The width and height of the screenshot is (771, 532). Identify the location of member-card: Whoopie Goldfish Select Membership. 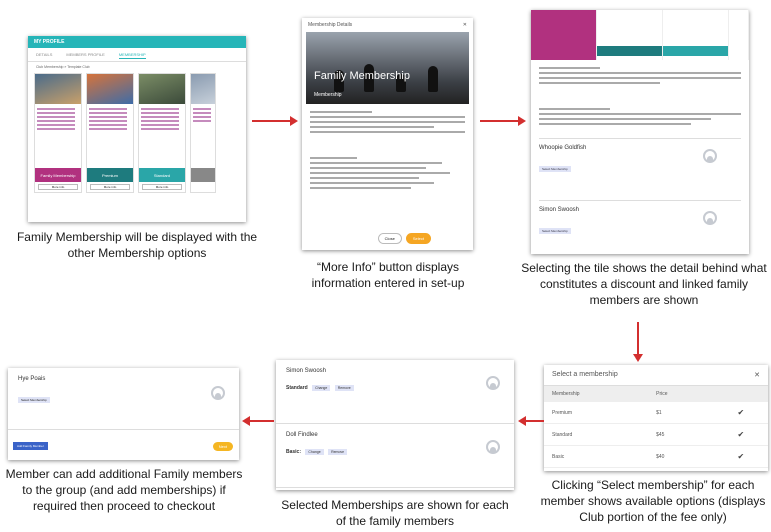
(640, 166).